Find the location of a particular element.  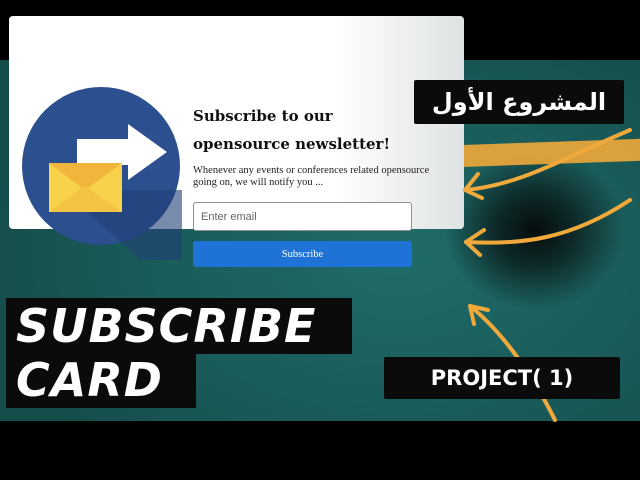

card-title-line2: opensource newsletter! is located at coordinates (292, 144).